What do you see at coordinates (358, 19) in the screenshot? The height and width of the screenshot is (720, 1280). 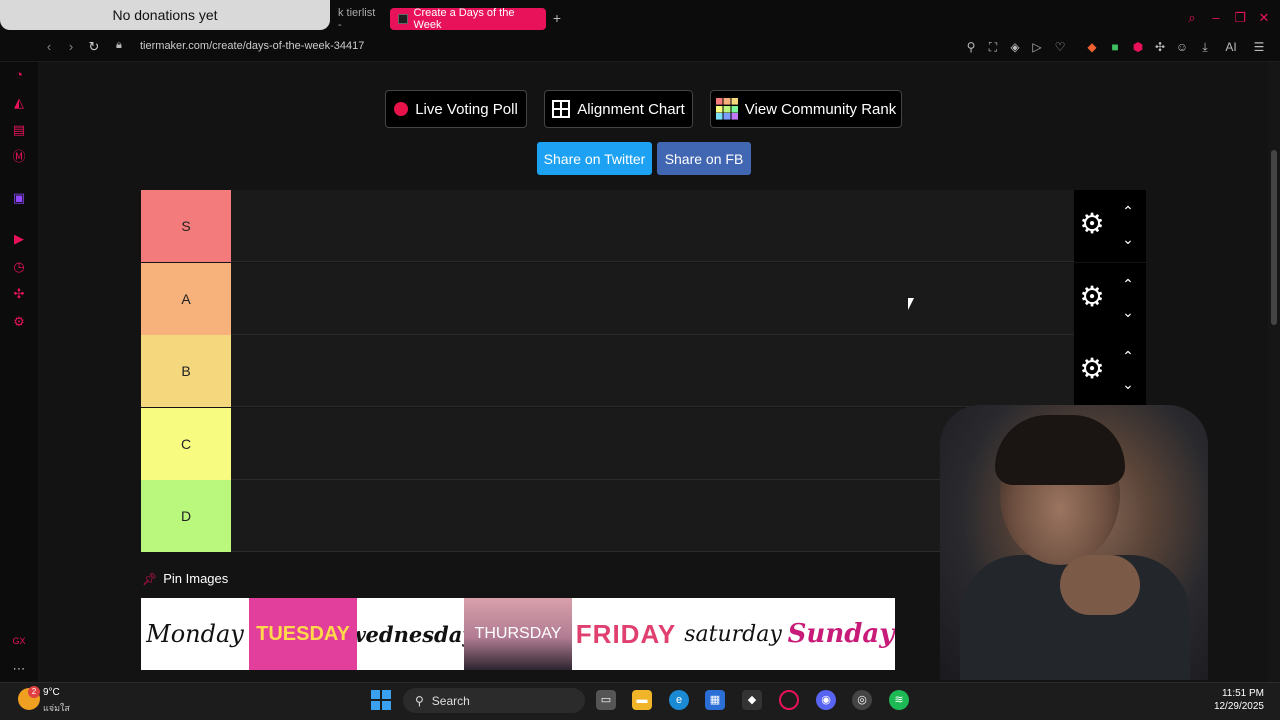 I see `tab-tierlist: k tierlist -` at bounding box center [358, 19].